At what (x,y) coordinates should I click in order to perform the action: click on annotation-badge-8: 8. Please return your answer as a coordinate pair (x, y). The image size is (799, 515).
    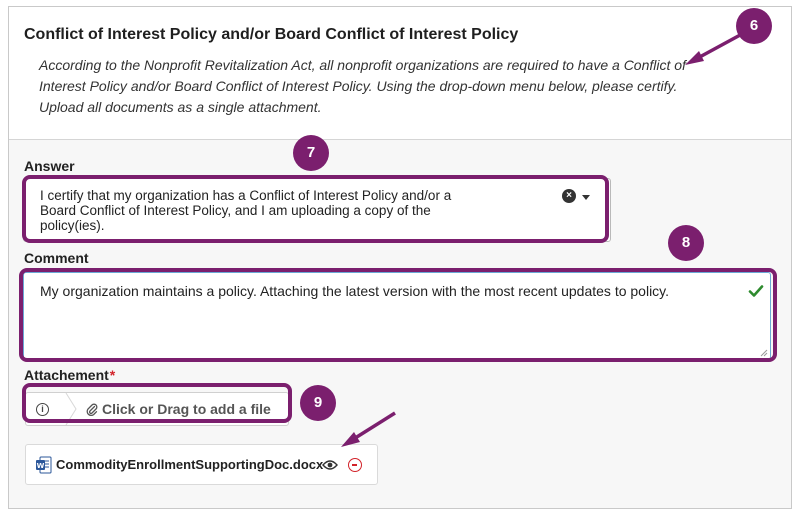
    Looking at the image, I should click on (686, 243).